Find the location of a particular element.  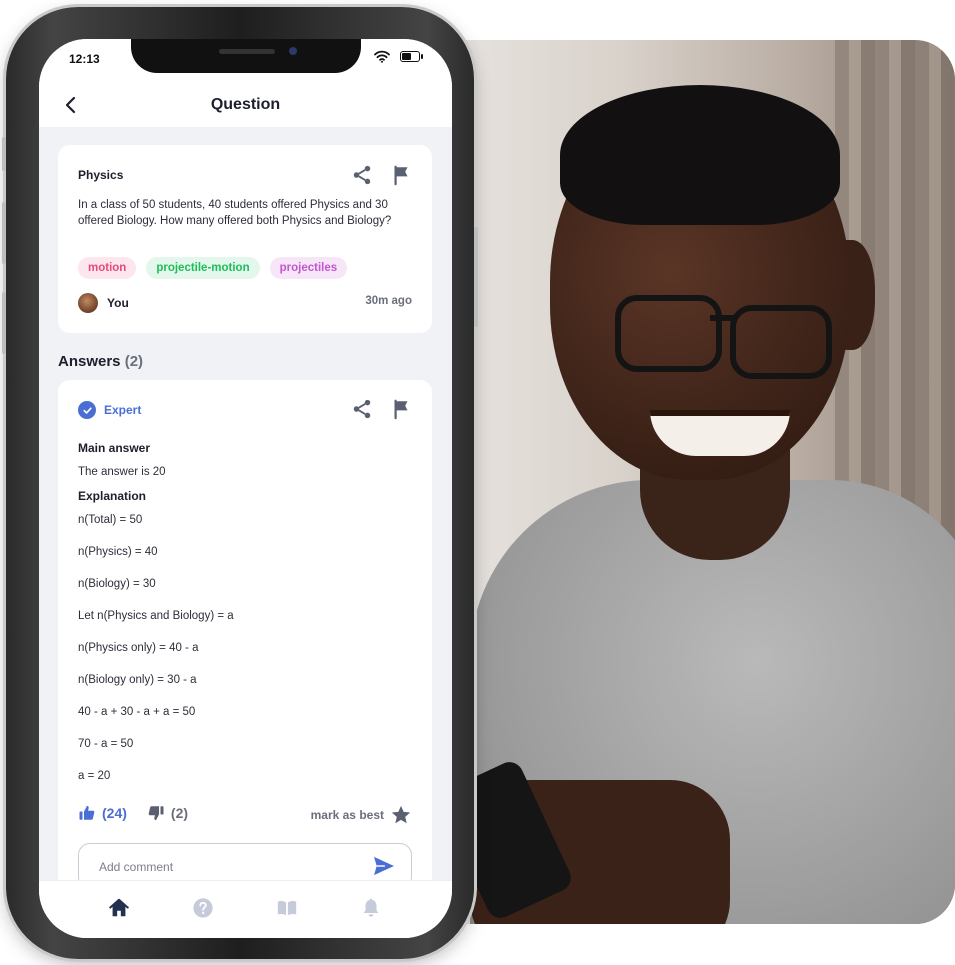

explanation-step: a = 20 is located at coordinates (94, 776).